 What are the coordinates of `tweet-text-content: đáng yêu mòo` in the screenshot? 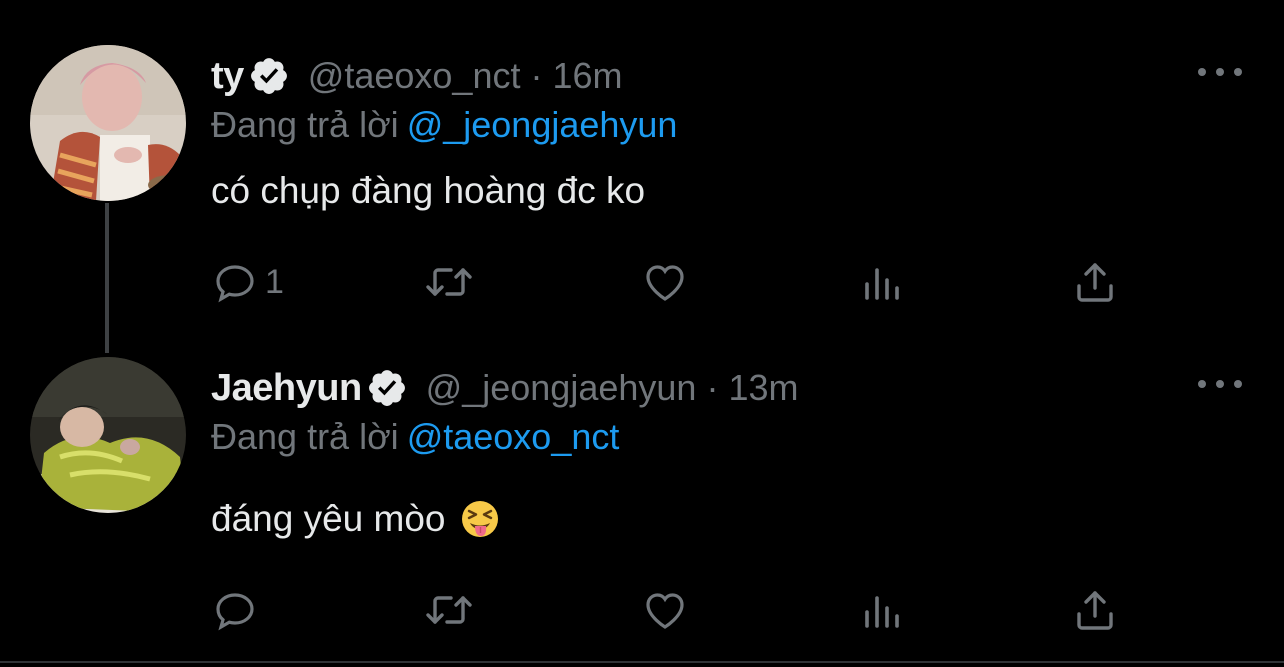 It's located at (328, 518).